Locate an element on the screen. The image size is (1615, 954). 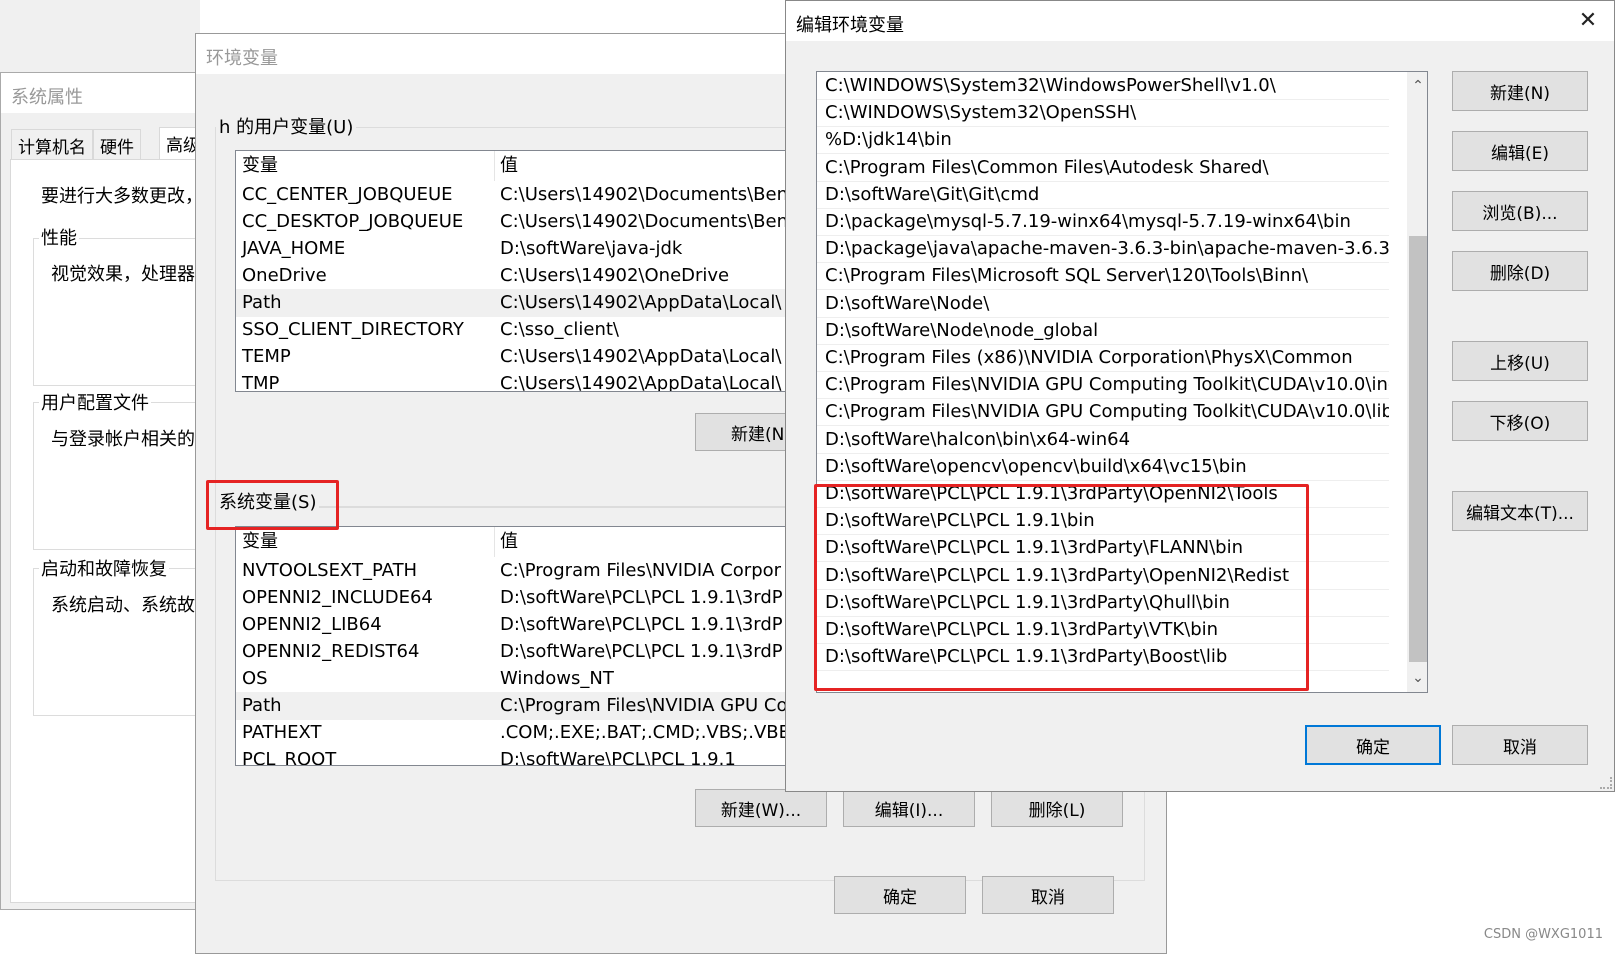
env-vars-ok-button: 确定 is located at coordinates (900, 895).